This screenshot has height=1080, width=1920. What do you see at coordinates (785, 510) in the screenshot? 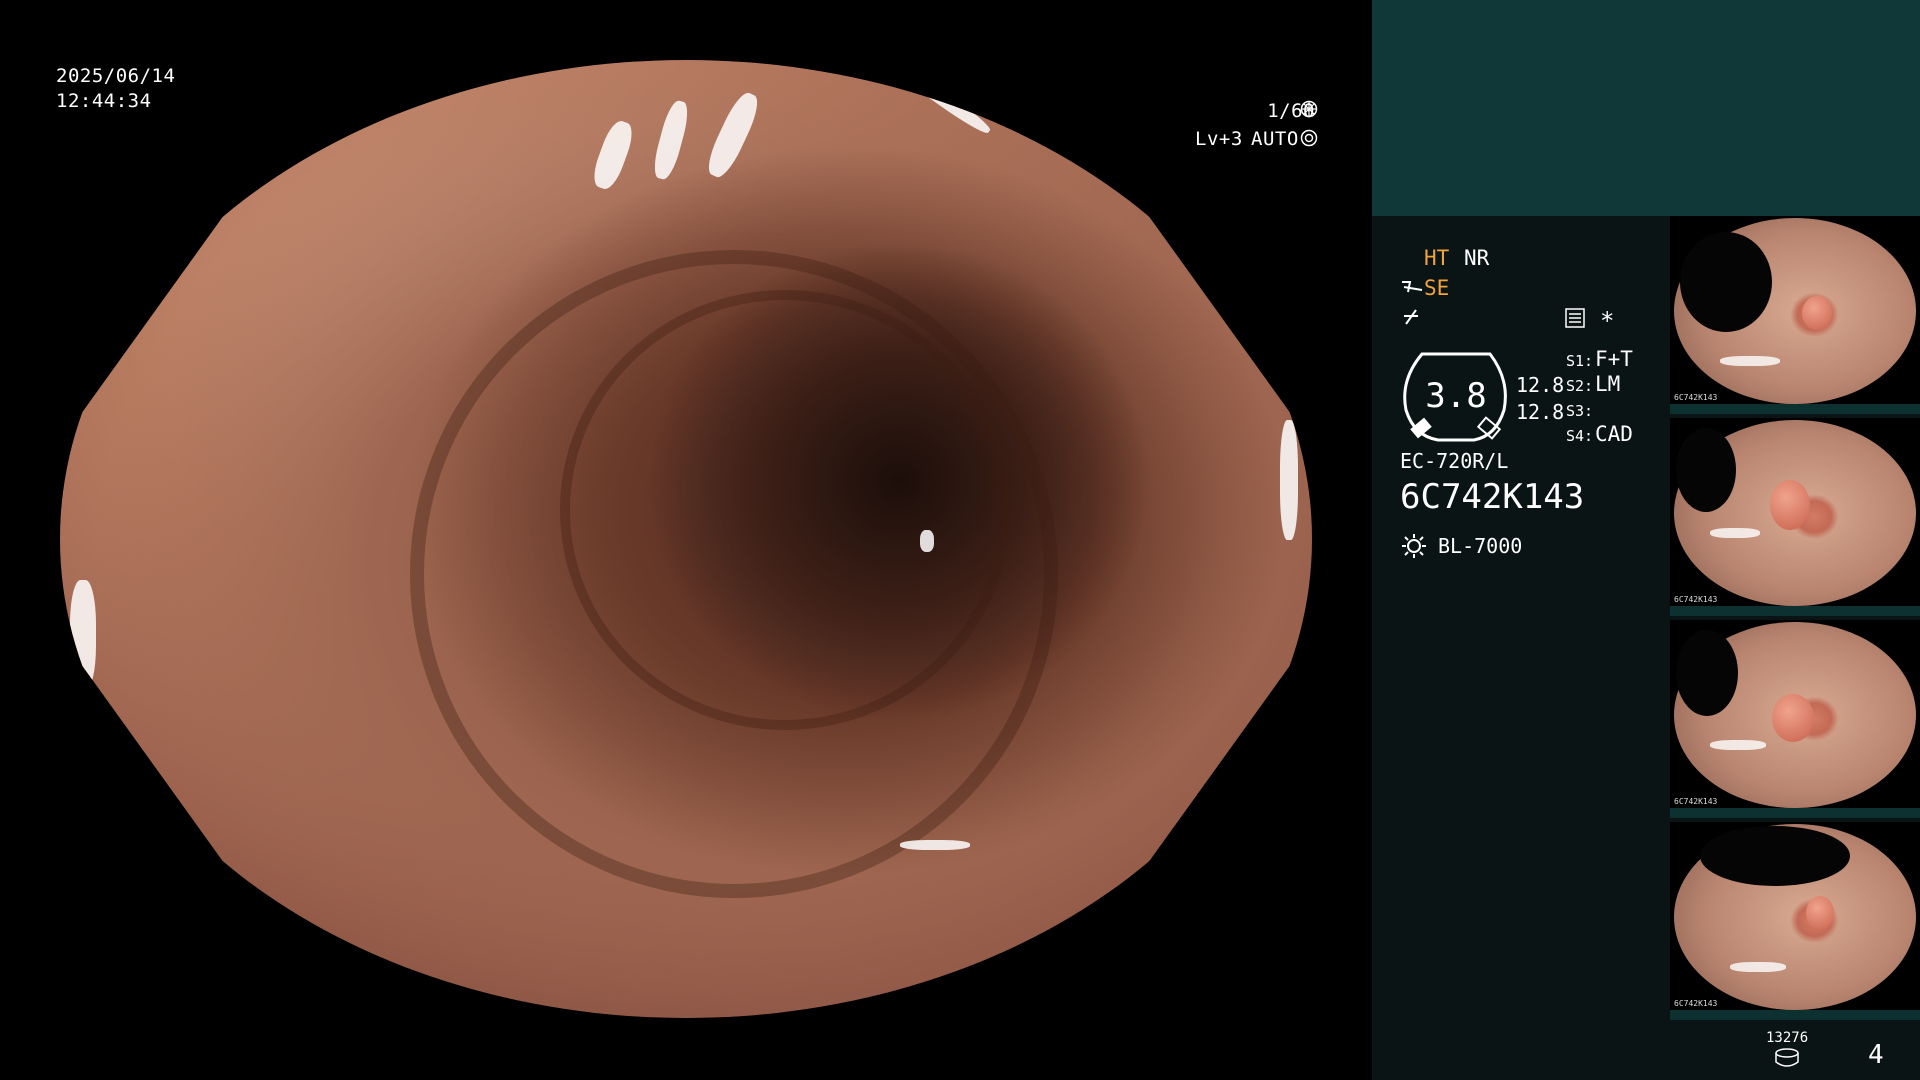
I see `mucosal-fold` at bounding box center [785, 510].